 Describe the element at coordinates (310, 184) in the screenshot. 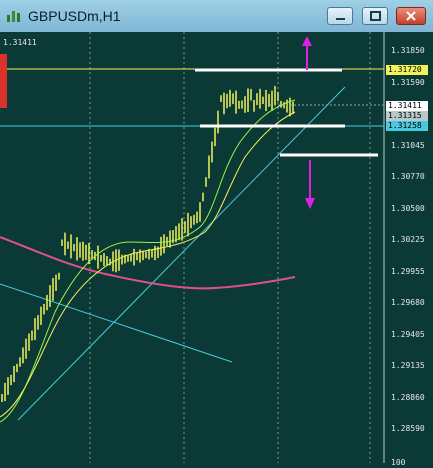

I see `down-arrow` at that location.